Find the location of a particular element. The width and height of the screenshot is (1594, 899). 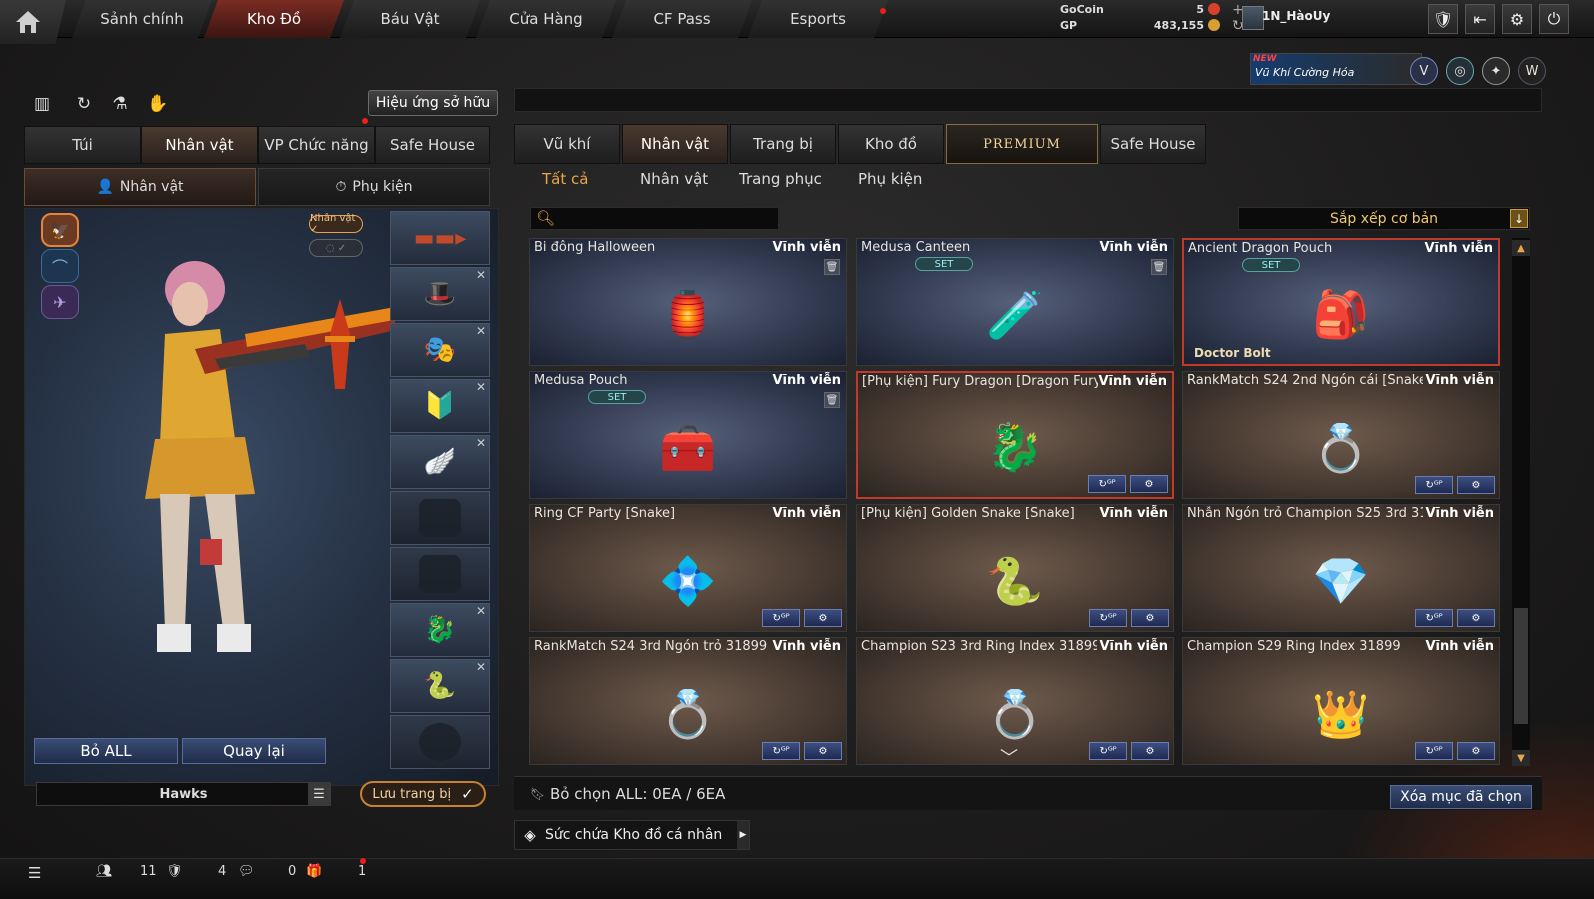

home-button is located at coordinates (33, 22).